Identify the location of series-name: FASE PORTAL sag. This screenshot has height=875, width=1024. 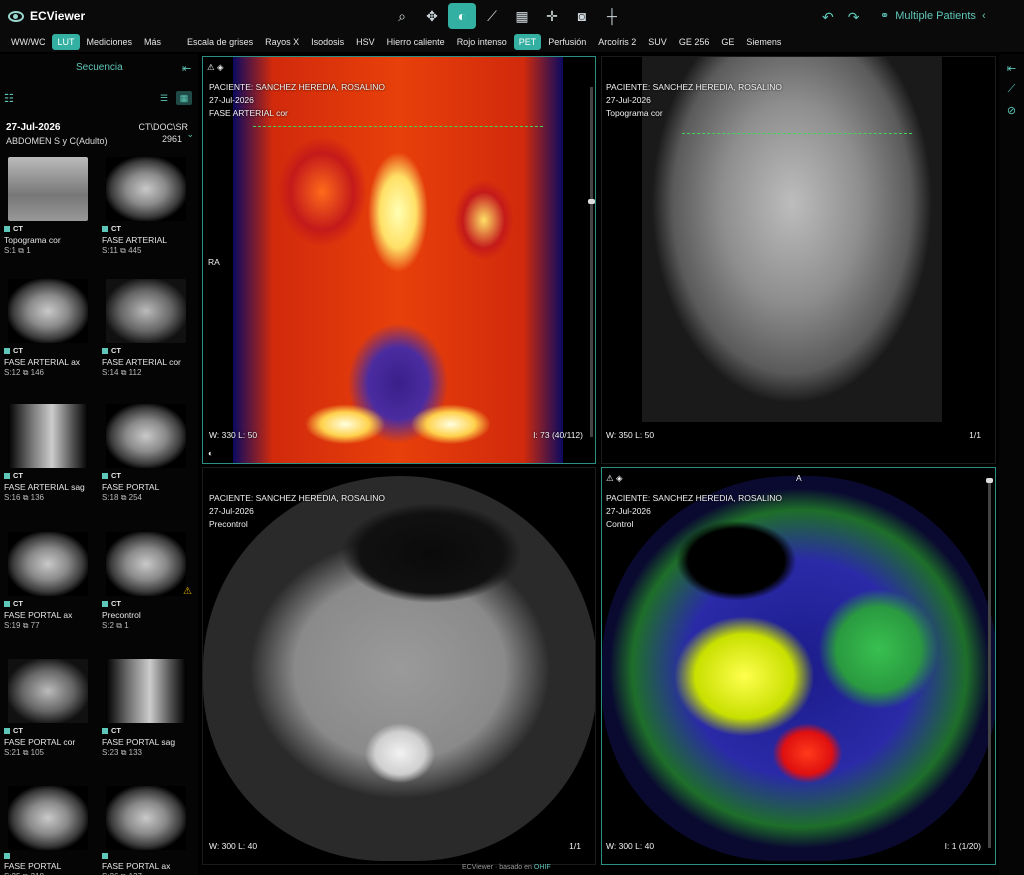
(139, 742).